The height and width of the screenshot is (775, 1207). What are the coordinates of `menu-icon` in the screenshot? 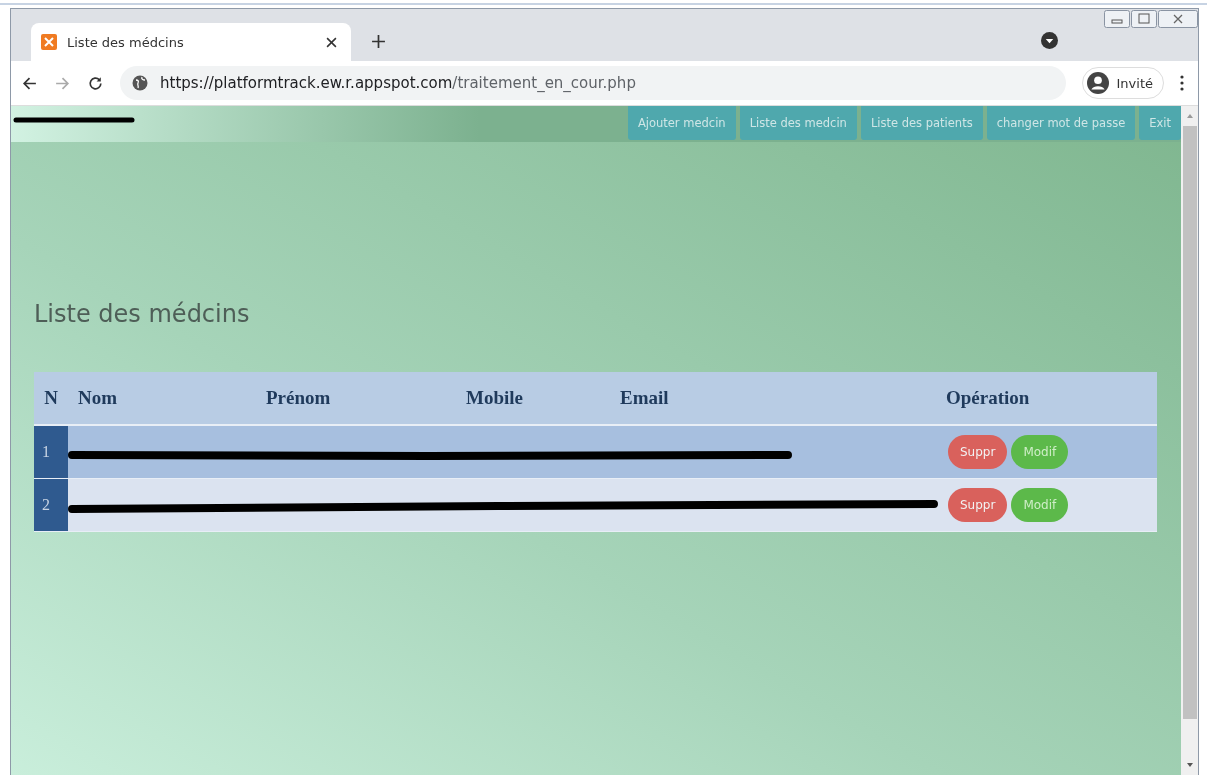 It's located at (1182, 83).